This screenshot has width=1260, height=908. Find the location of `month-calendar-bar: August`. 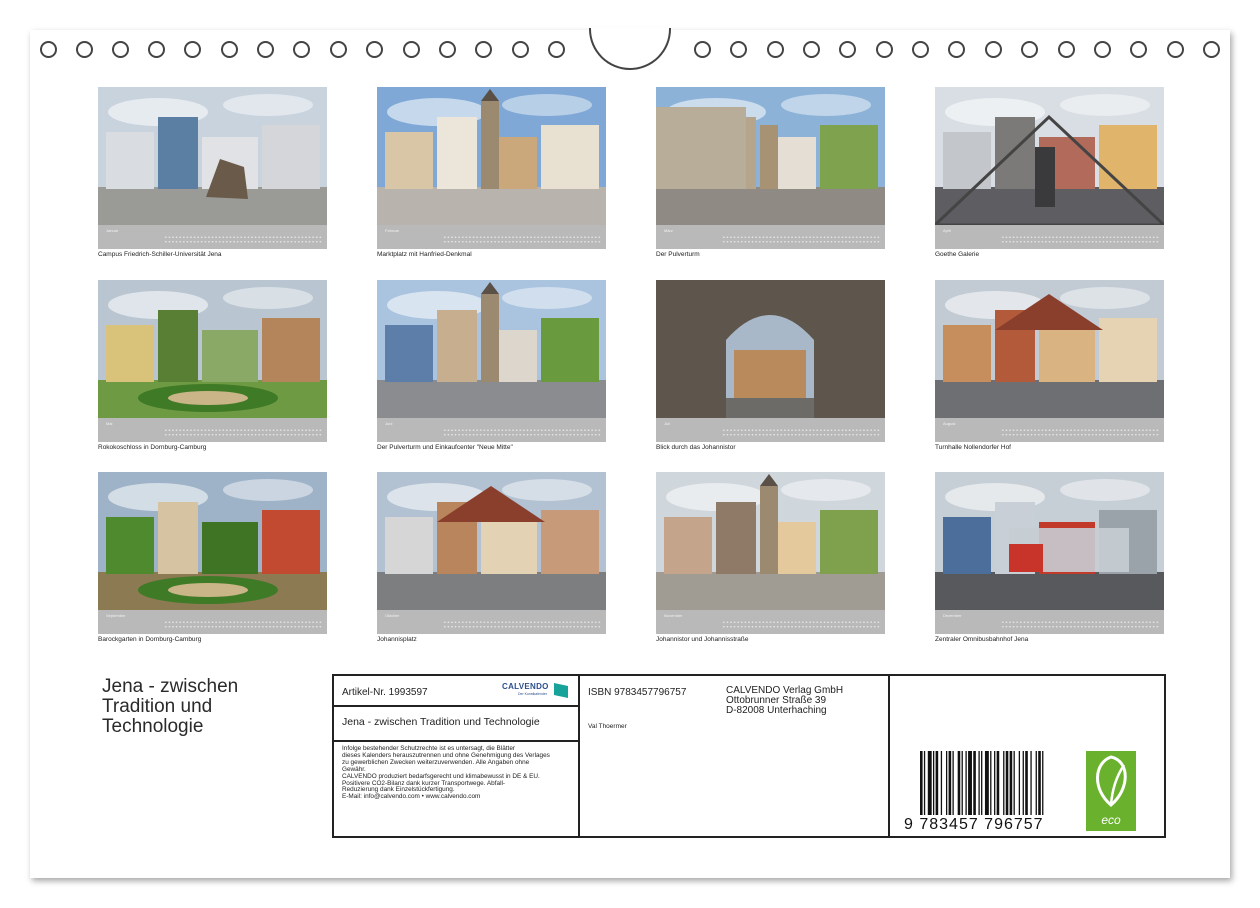

month-calendar-bar: August is located at coordinates (1049, 430).